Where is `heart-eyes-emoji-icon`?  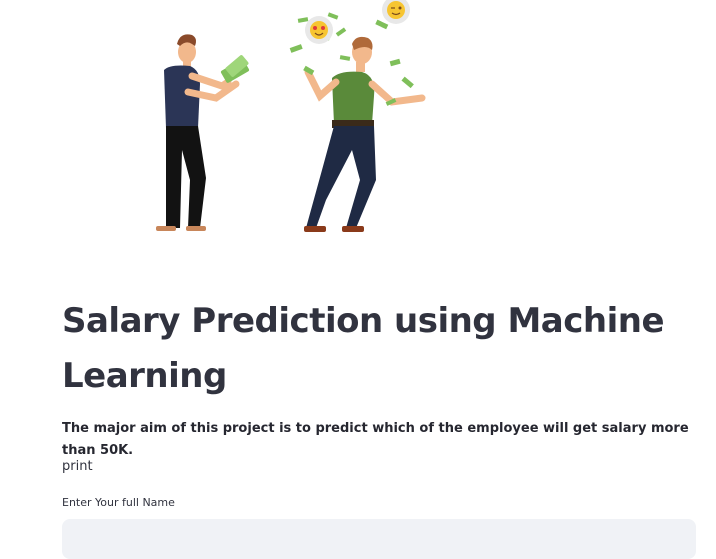
heart-eyes-emoji-icon is located at coordinates (319, 30).